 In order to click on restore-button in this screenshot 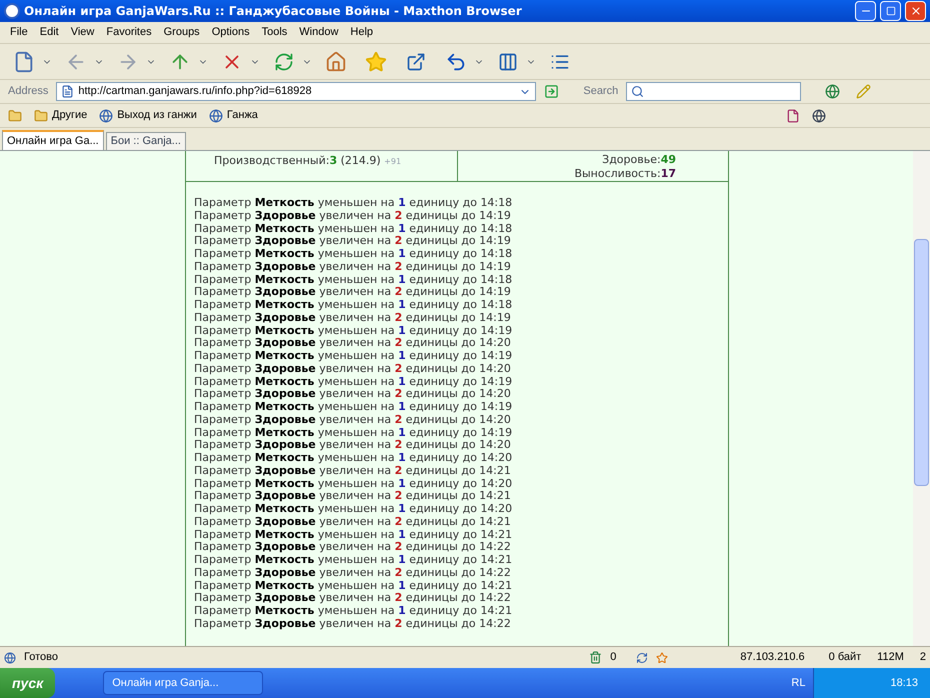, I will do `click(890, 11)`.